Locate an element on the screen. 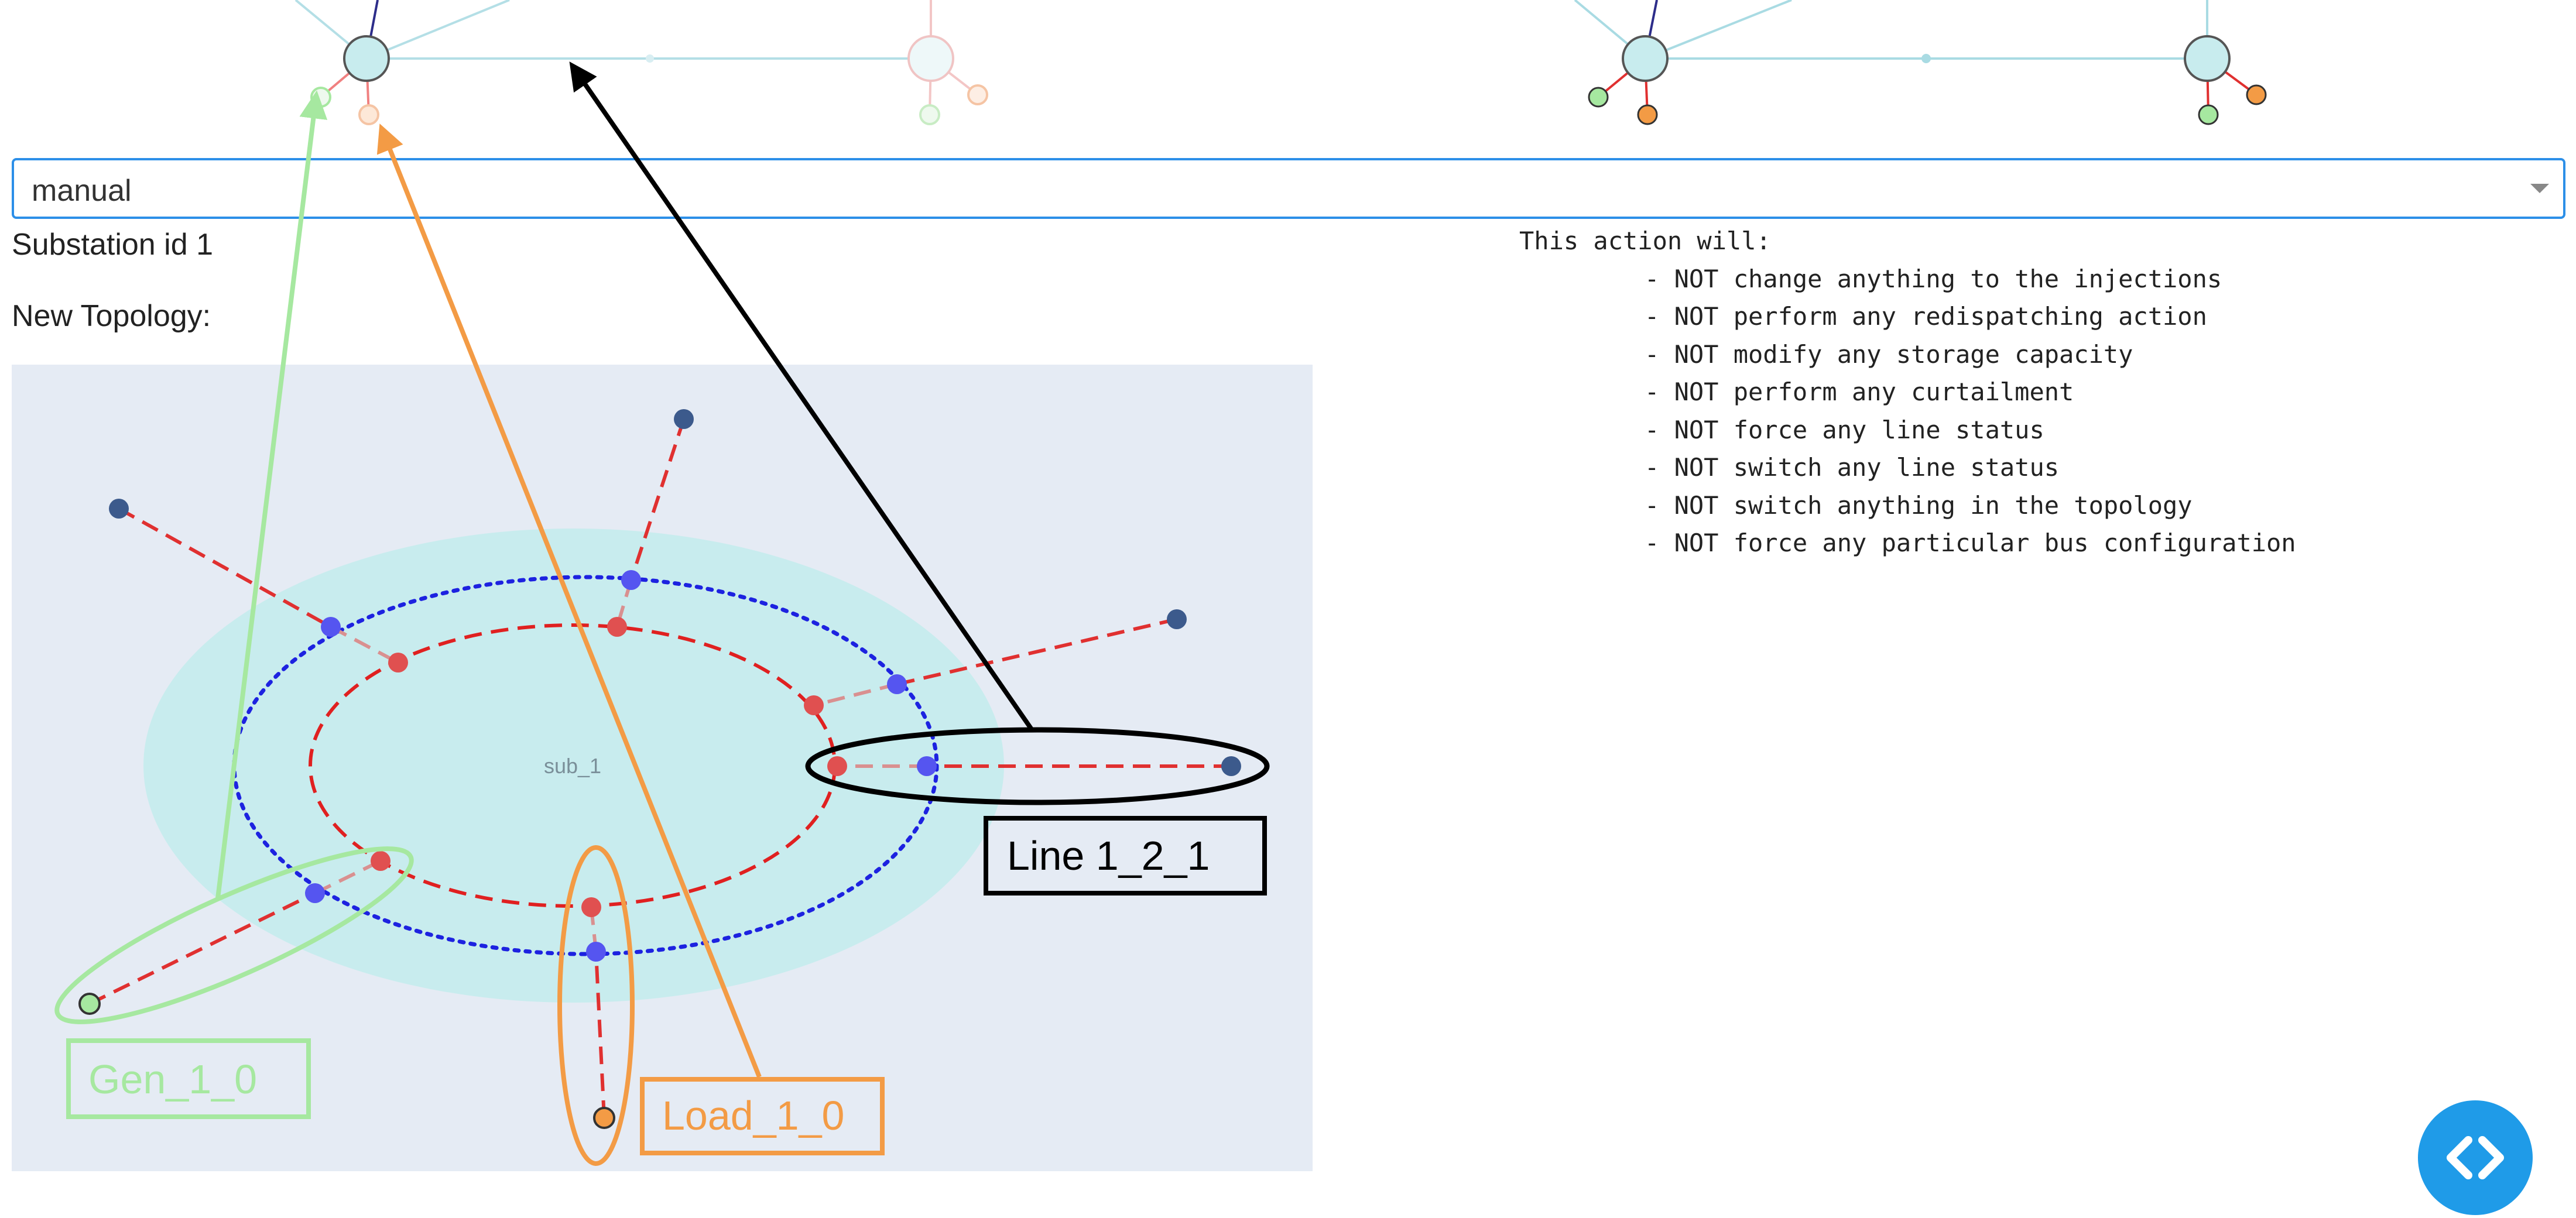 This screenshot has height=1218, width=2576. action-summary-item: - NOT change anything to the injections is located at coordinates (1933, 278).